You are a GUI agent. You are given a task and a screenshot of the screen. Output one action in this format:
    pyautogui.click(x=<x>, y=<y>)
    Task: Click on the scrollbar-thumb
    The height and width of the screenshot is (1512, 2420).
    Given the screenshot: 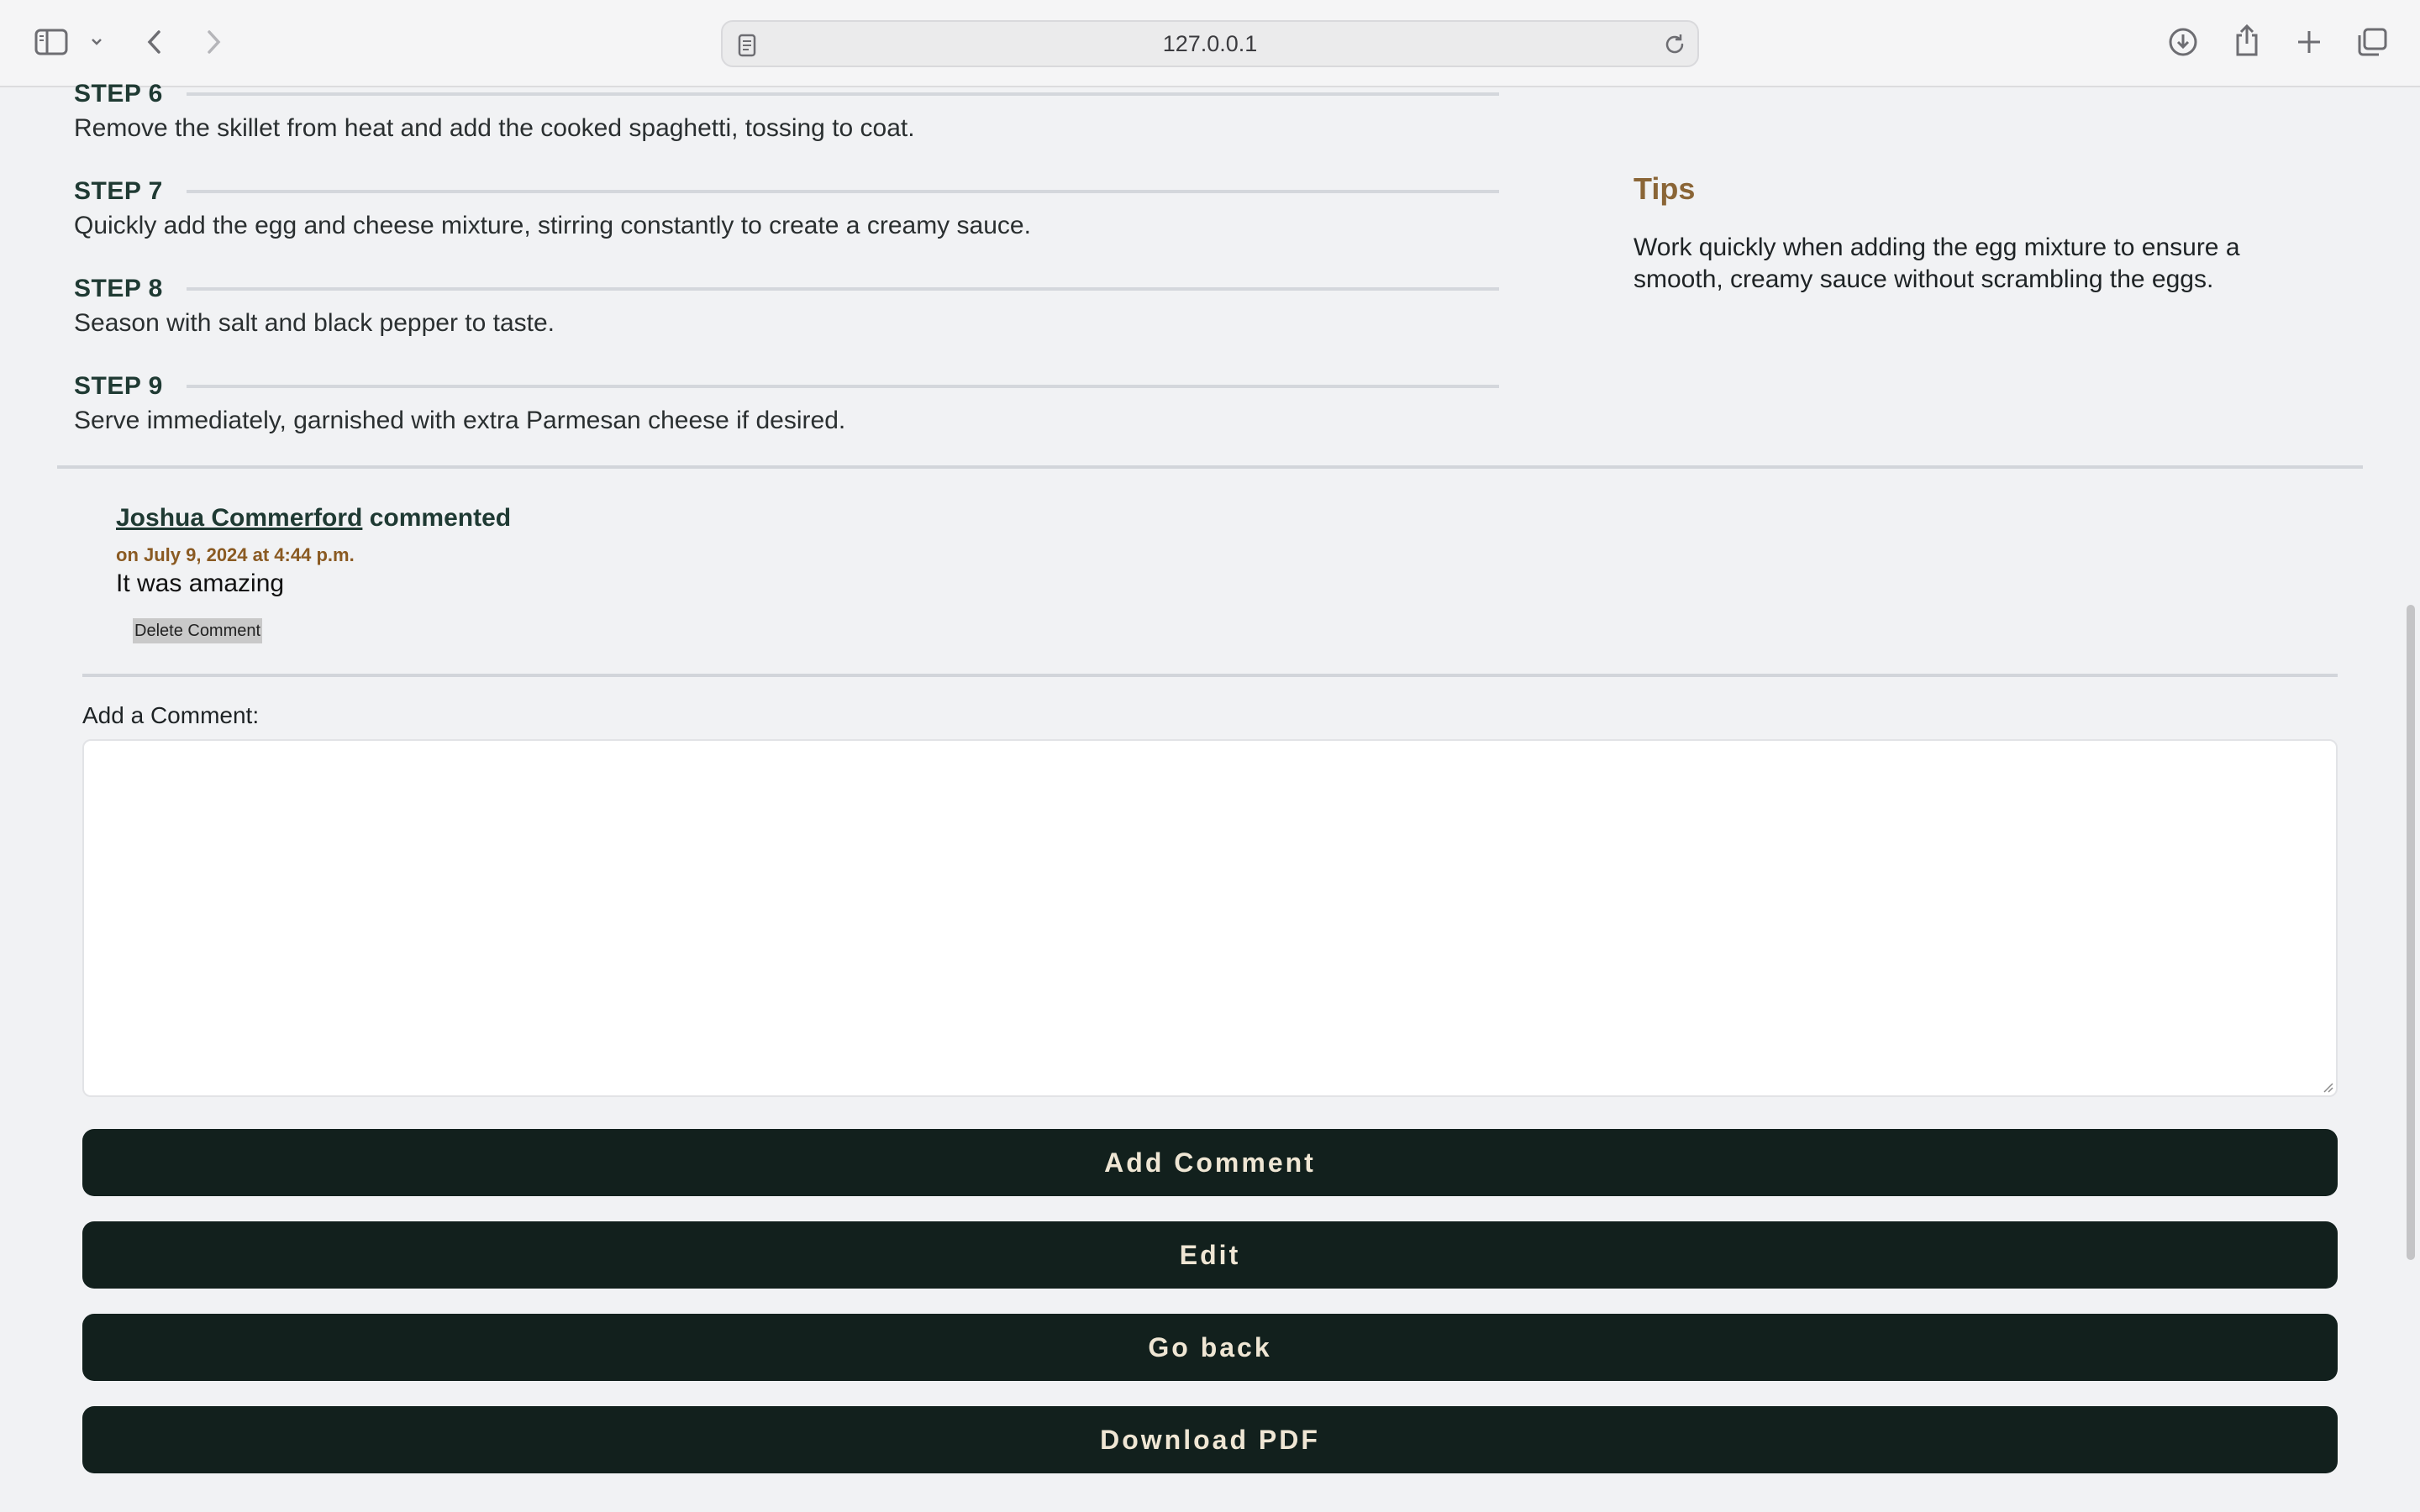 What is the action you would take?
    pyautogui.click(x=2411, y=932)
    